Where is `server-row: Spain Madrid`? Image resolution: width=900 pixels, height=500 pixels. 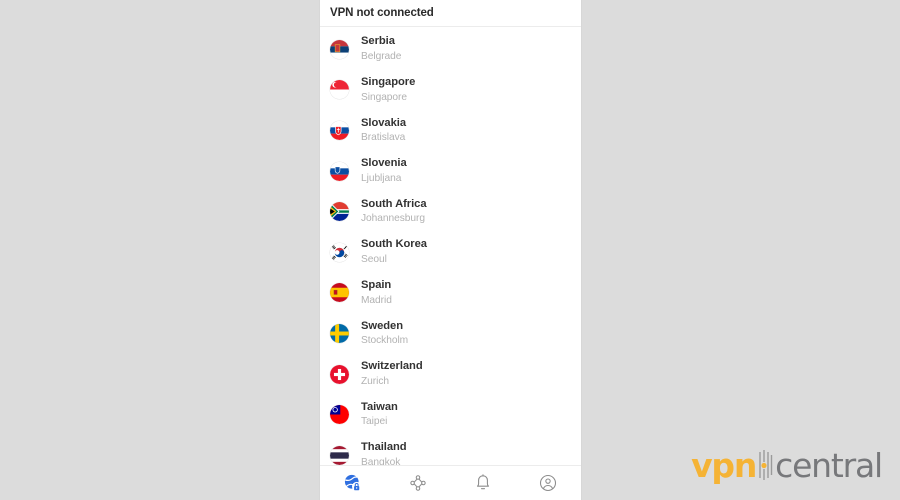
server-row: Spain Madrid is located at coordinates (450, 293).